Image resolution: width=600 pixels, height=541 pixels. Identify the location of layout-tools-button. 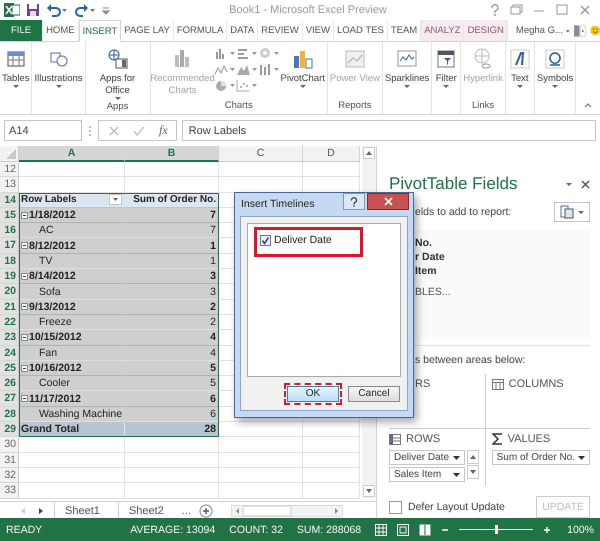
(572, 212).